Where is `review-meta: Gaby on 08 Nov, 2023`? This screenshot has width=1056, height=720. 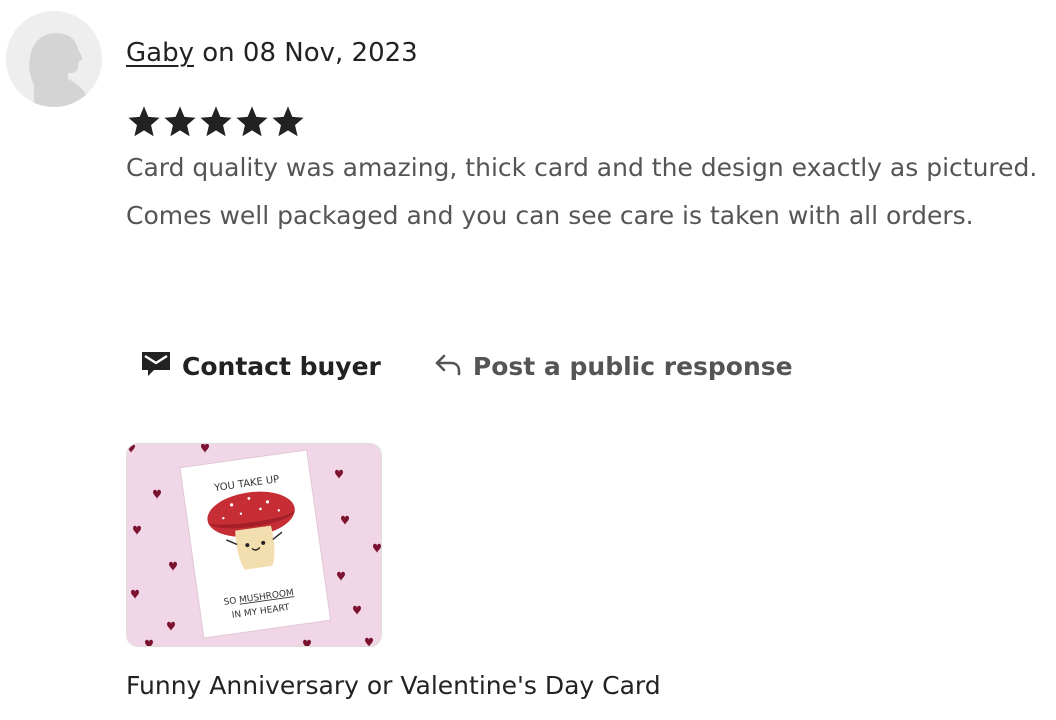
review-meta: Gaby on 08 Nov, 2023 is located at coordinates (272, 53).